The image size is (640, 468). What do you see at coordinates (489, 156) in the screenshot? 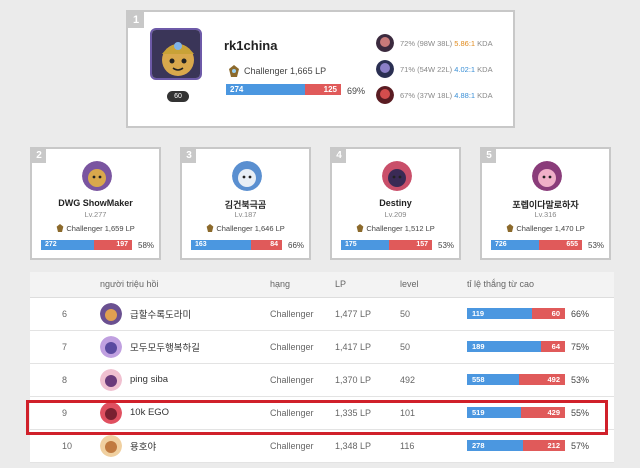
I see `rank-badge: 5` at bounding box center [489, 156].